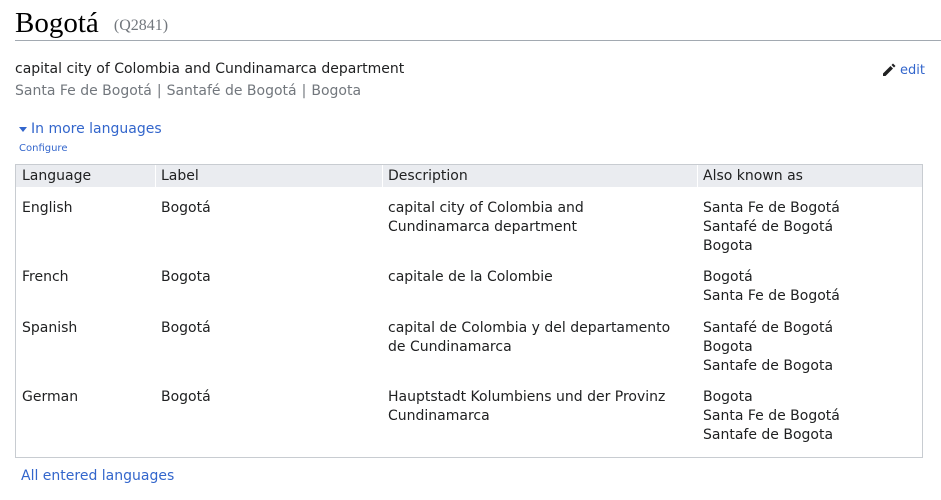  I want to click on row-description-line: Hauptstadt Kolumbiens und der Provinz, so click(527, 397).